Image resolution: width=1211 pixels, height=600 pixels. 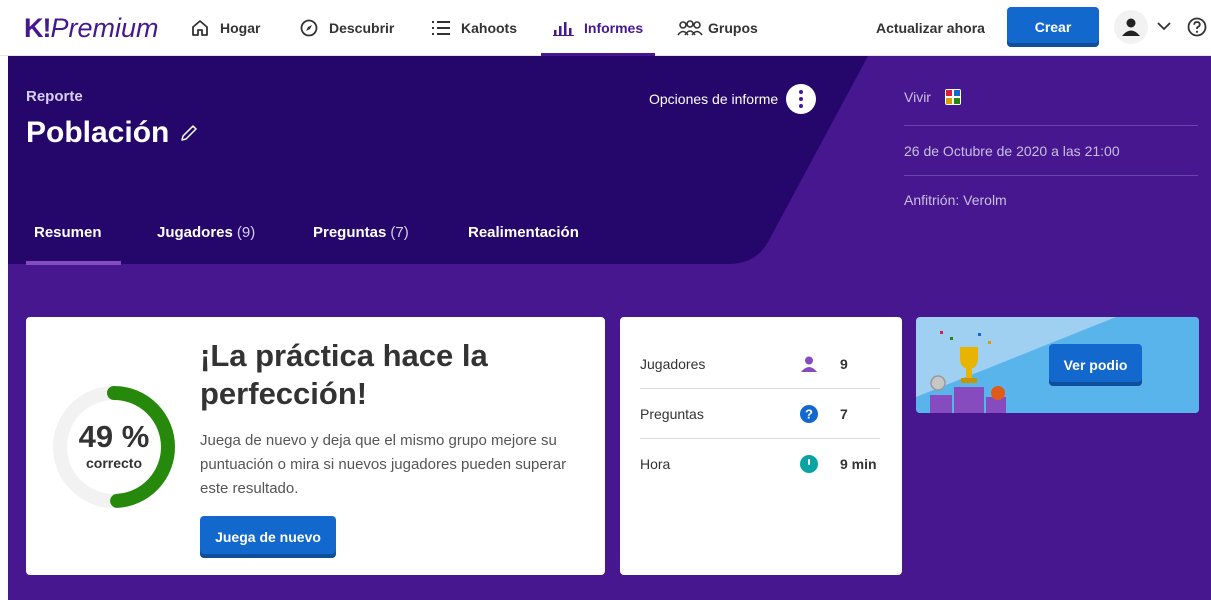 I want to click on stat-players-label: Jugadores, so click(x=673, y=363).